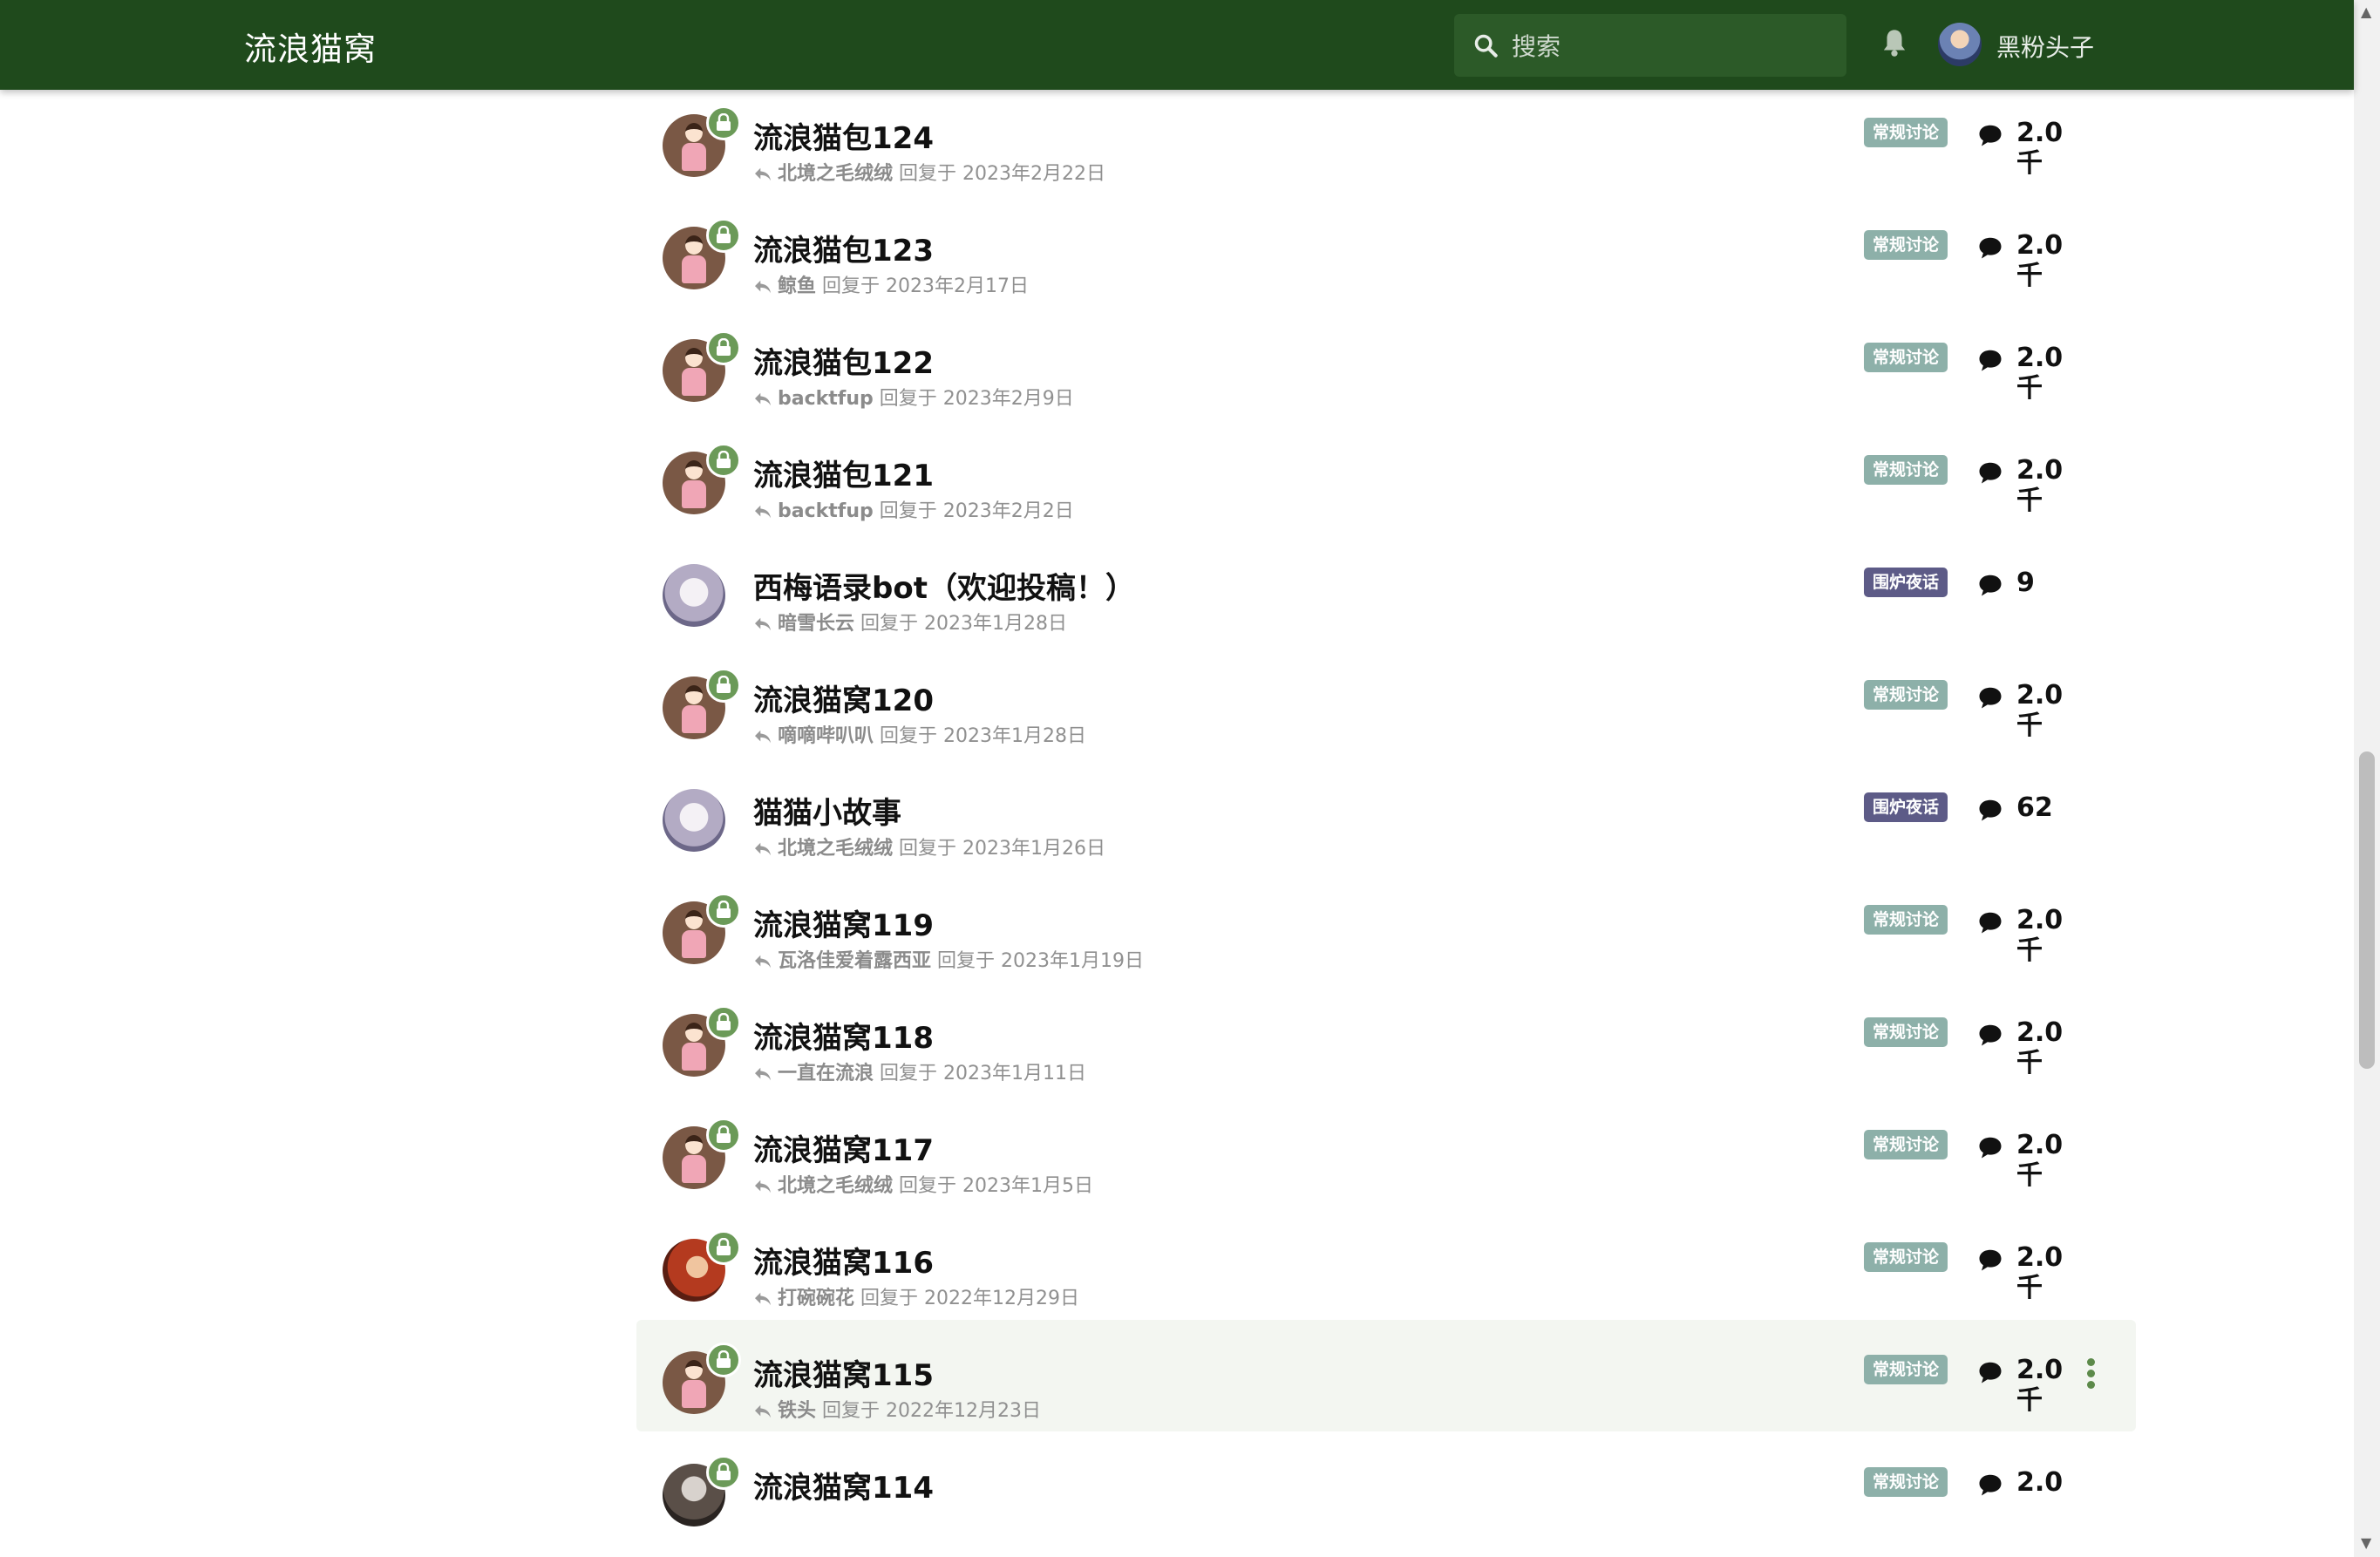  What do you see at coordinates (843, 1372) in the screenshot?
I see `topic-title: 流浪猫窝115` at bounding box center [843, 1372].